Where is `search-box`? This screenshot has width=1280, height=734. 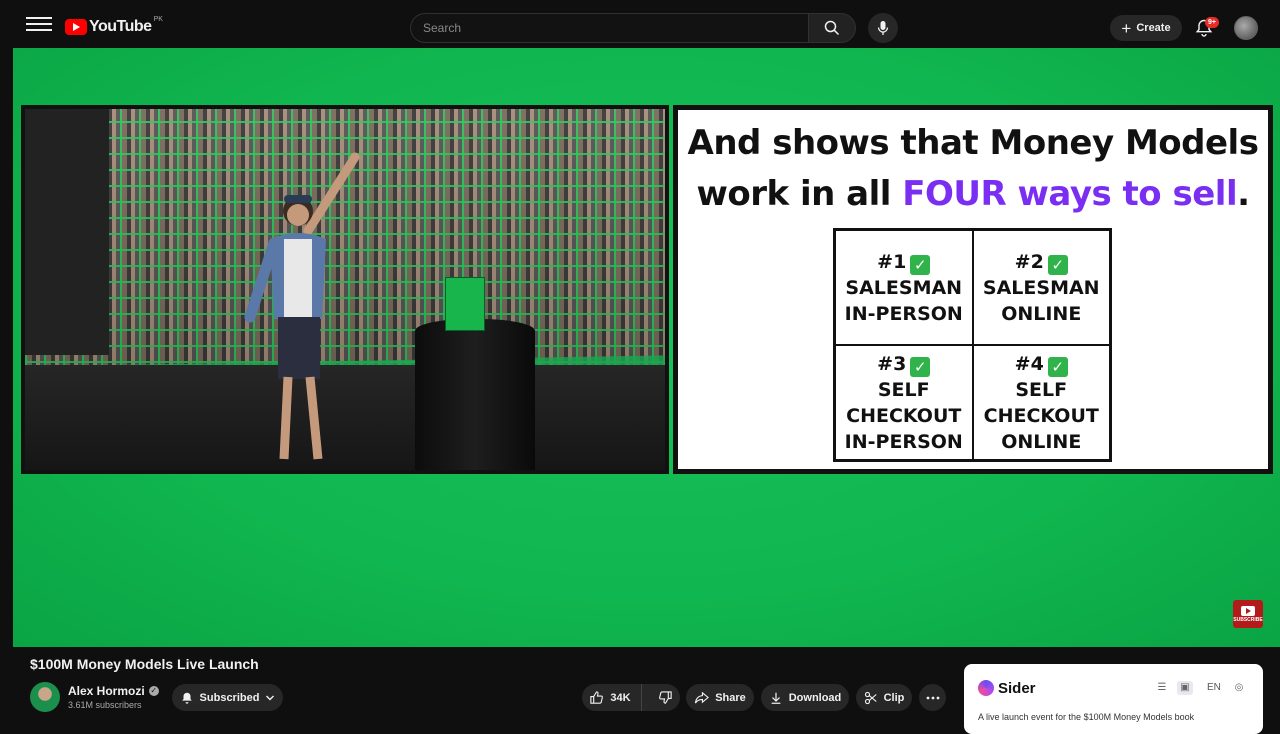
search-box is located at coordinates (609, 28).